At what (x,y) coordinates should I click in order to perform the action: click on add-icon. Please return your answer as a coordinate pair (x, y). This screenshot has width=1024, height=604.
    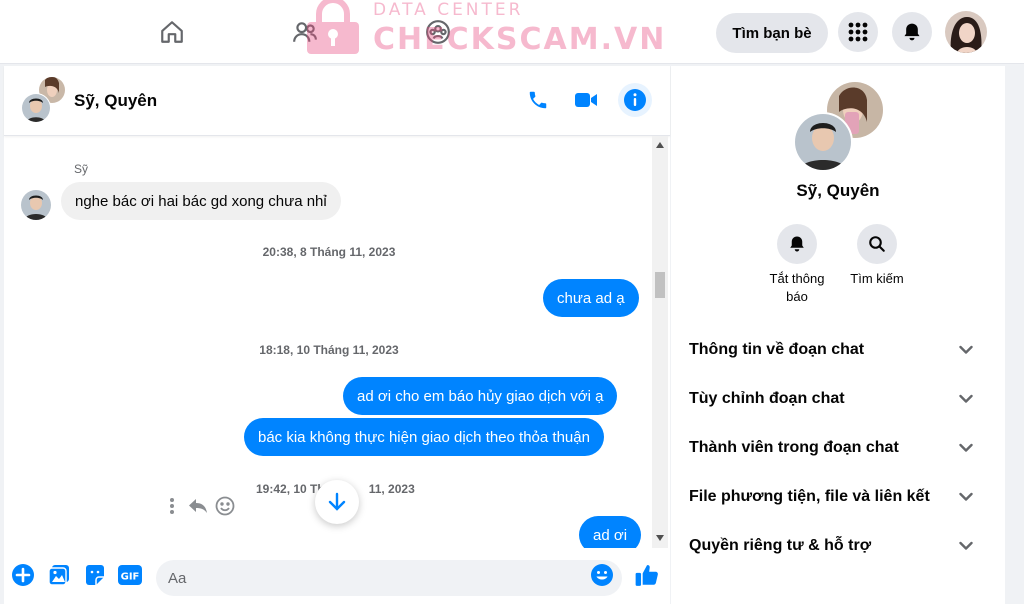
    Looking at the image, I should click on (23, 575).